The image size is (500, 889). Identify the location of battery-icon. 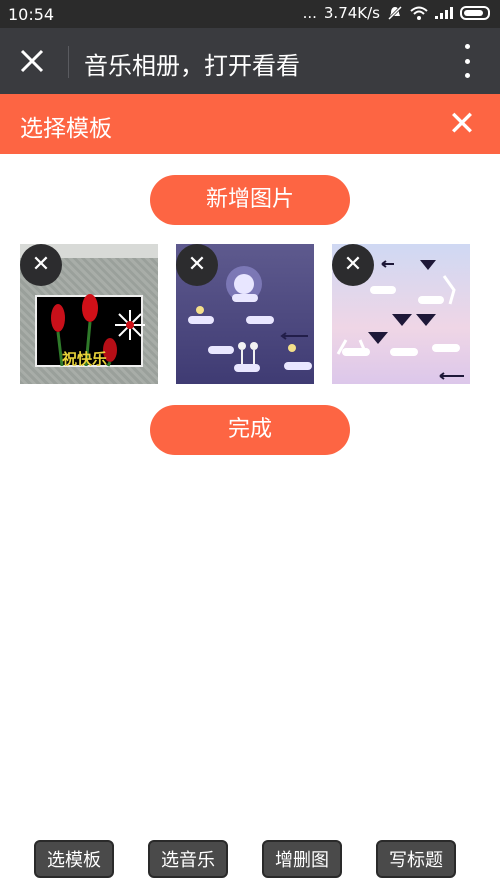
(475, 13).